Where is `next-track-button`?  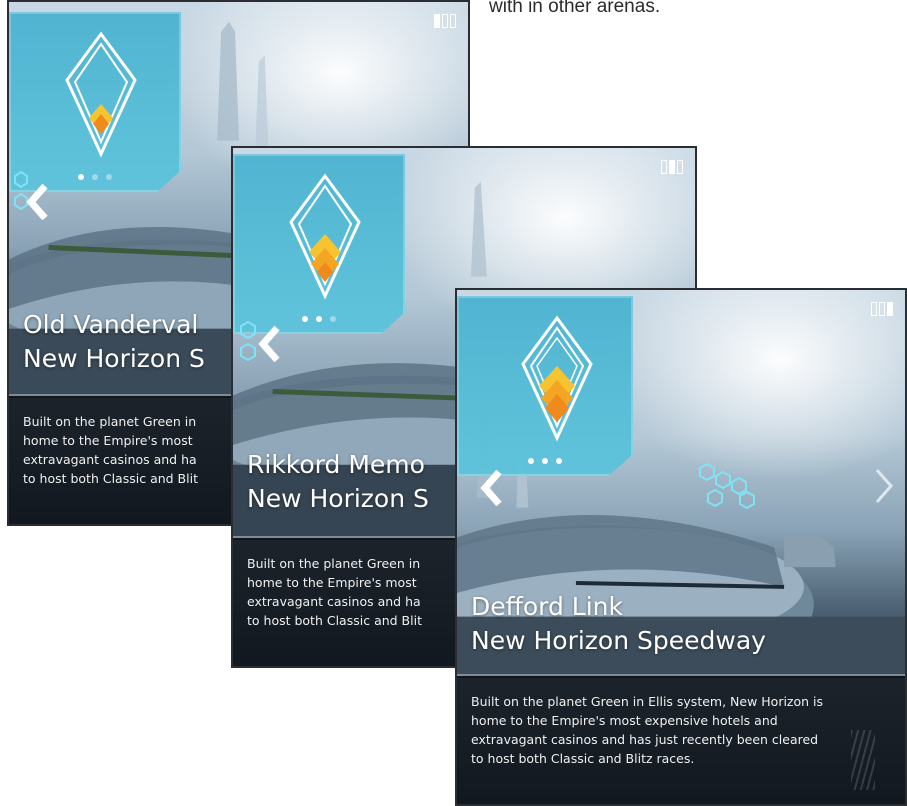 next-track-button is located at coordinates (884, 486).